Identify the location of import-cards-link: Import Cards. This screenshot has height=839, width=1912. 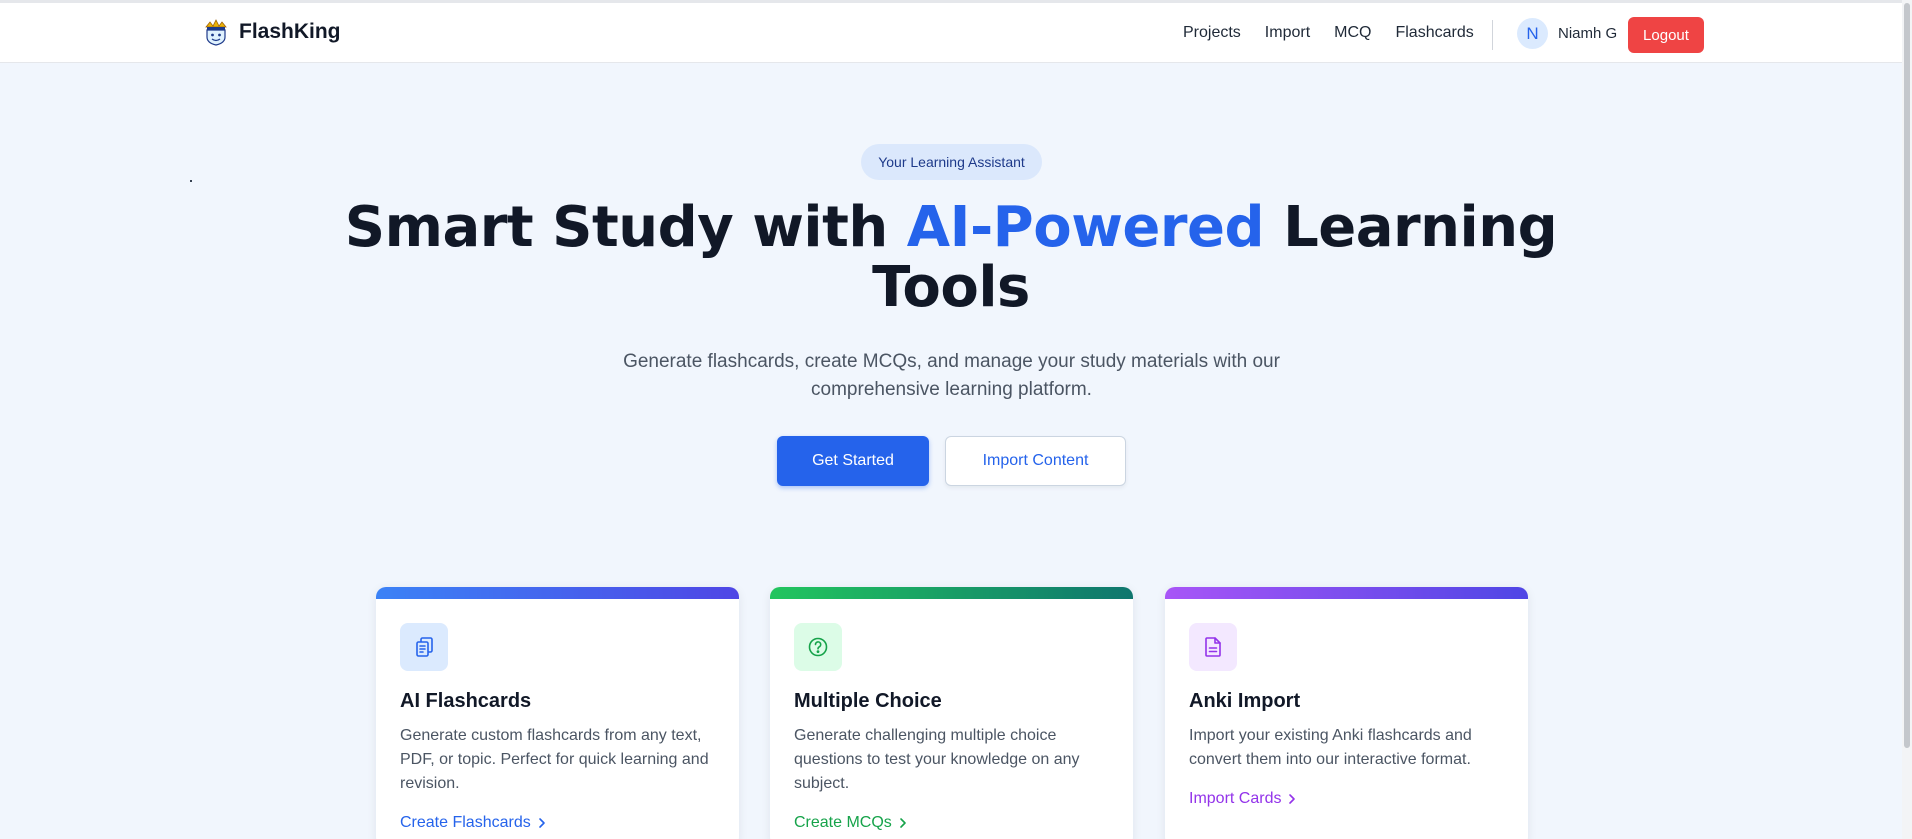
(1243, 799).